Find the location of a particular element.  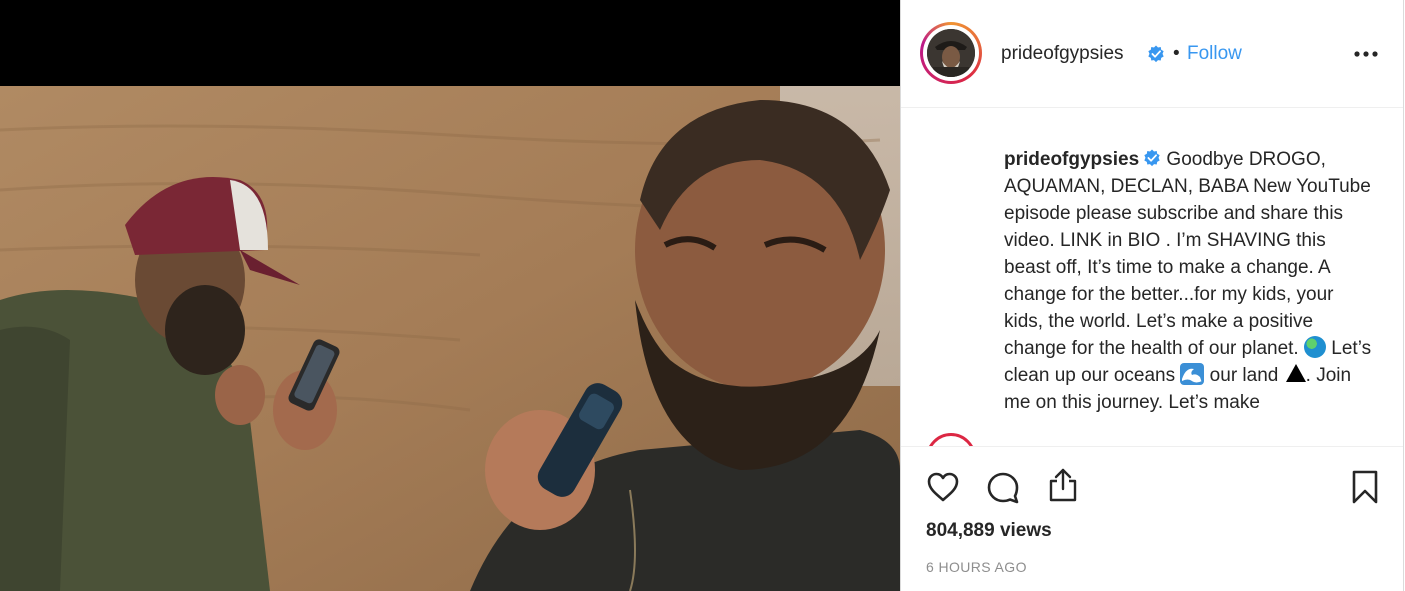

share-icon is located at coordinates (1063, 485).